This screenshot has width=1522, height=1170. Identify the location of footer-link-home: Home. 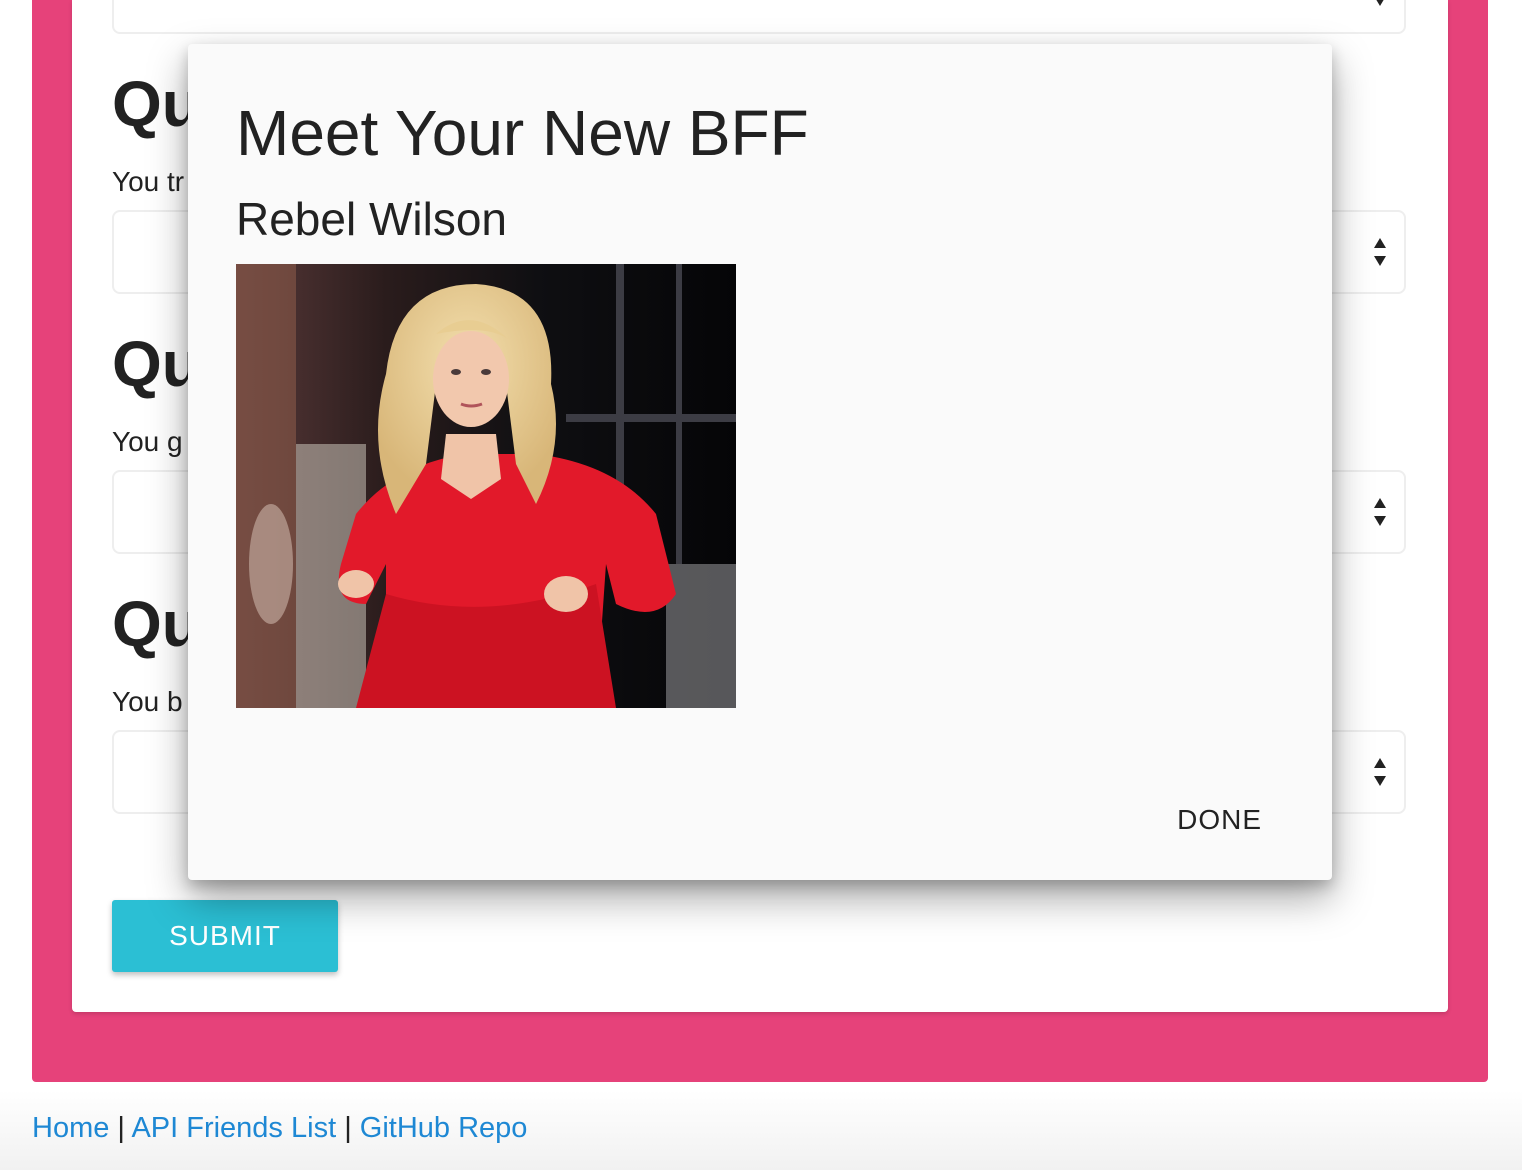
(70, 1128).